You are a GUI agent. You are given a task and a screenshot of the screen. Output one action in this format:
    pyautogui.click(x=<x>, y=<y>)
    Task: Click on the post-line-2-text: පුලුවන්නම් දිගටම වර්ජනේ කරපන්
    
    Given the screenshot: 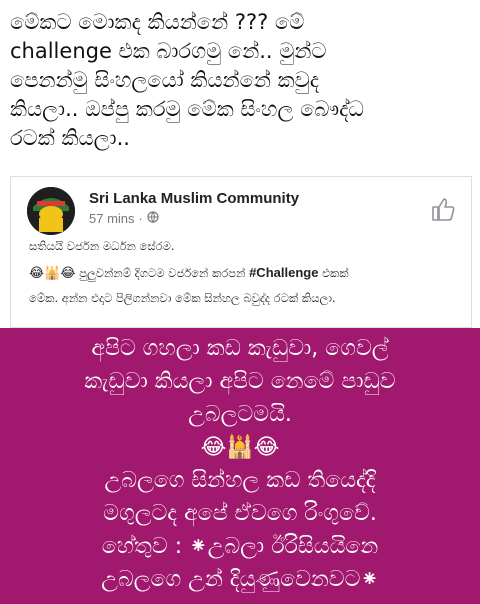 What is the action you would take?
    pyautogui.click(x=162, y=273)
    